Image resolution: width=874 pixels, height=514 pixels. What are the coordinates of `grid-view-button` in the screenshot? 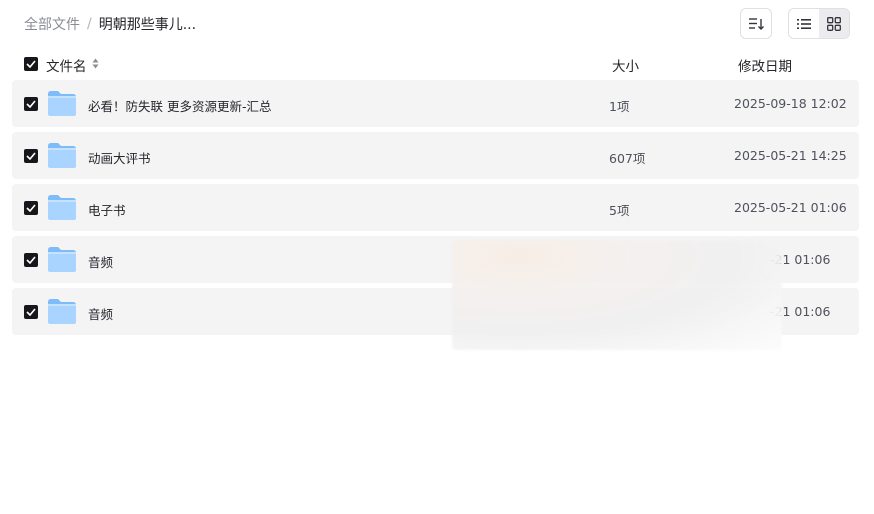 It's located at (834, 23).